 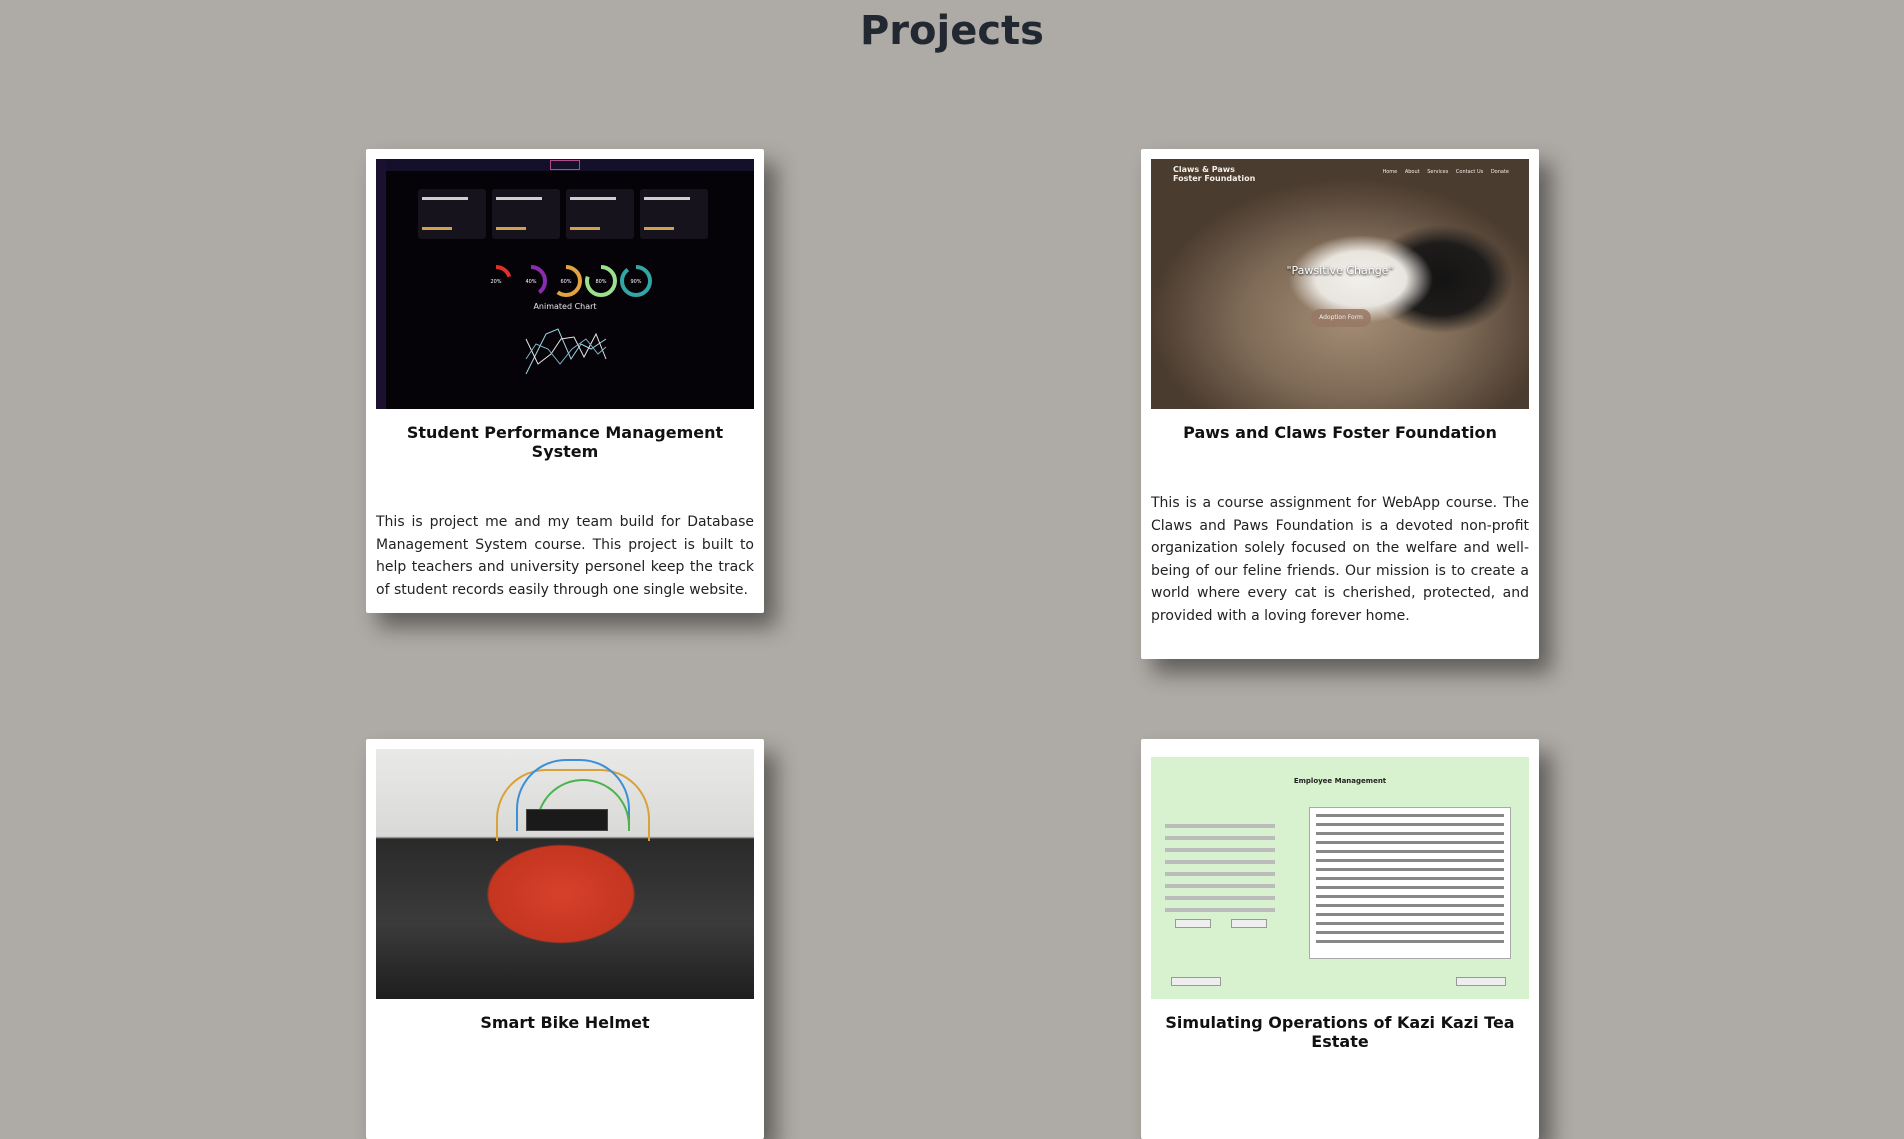 I want to click on line-chart-series, so click(x=566, y=351).